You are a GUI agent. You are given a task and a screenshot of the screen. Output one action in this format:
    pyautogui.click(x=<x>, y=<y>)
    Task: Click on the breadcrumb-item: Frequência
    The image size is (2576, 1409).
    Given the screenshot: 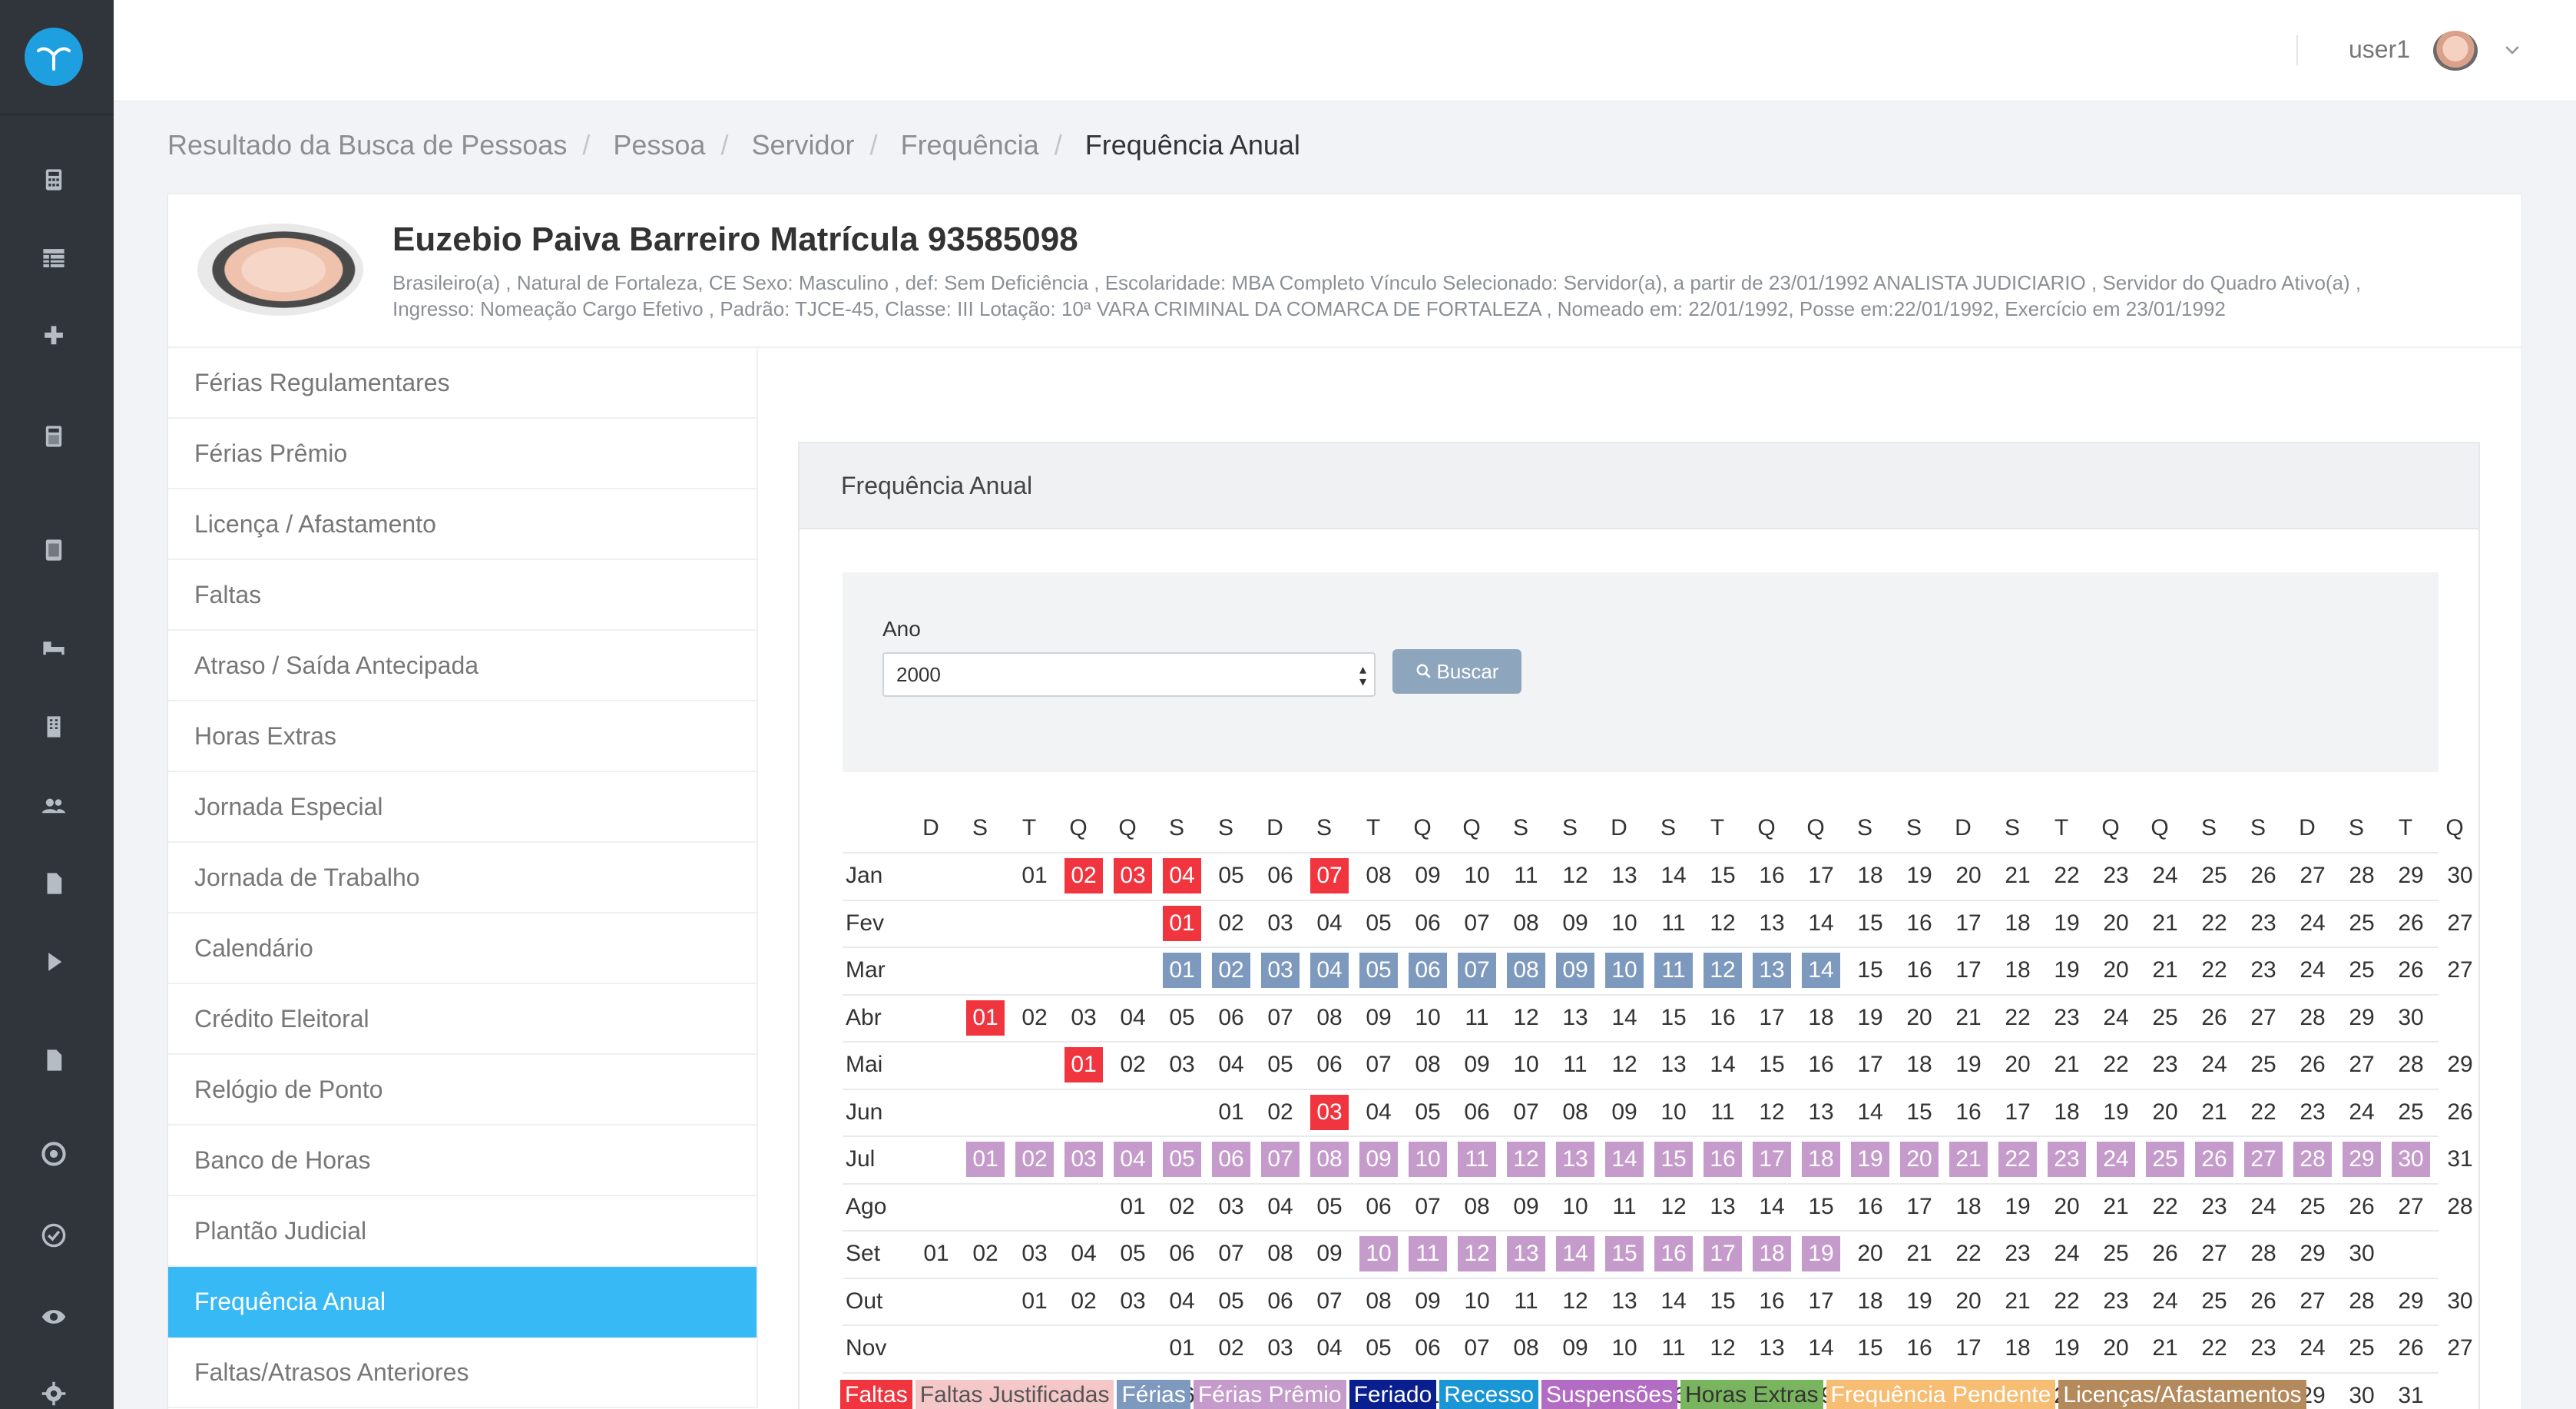 What is the action you would take?
    pyautogui.click(x=970, y=145)
    